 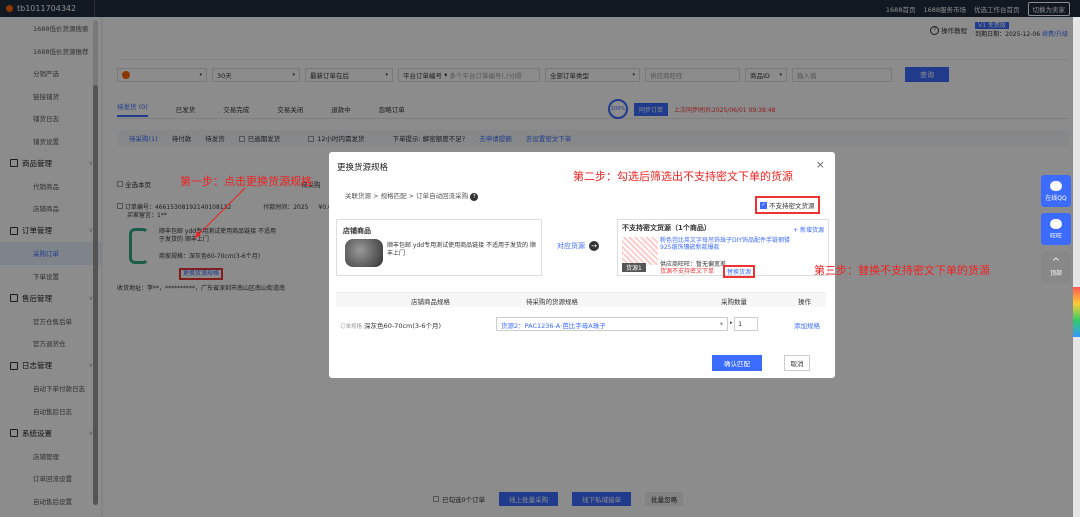 I want to click on side-plugin-bar, so click(x=1076, y=312).